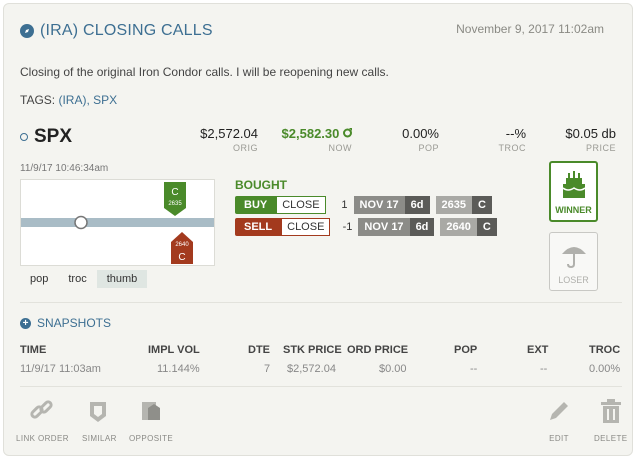 The image size is (637, 461). Describe the element at coordinates (453, 205) in the screenshot. I see `leg-strike: 2635` at that location.